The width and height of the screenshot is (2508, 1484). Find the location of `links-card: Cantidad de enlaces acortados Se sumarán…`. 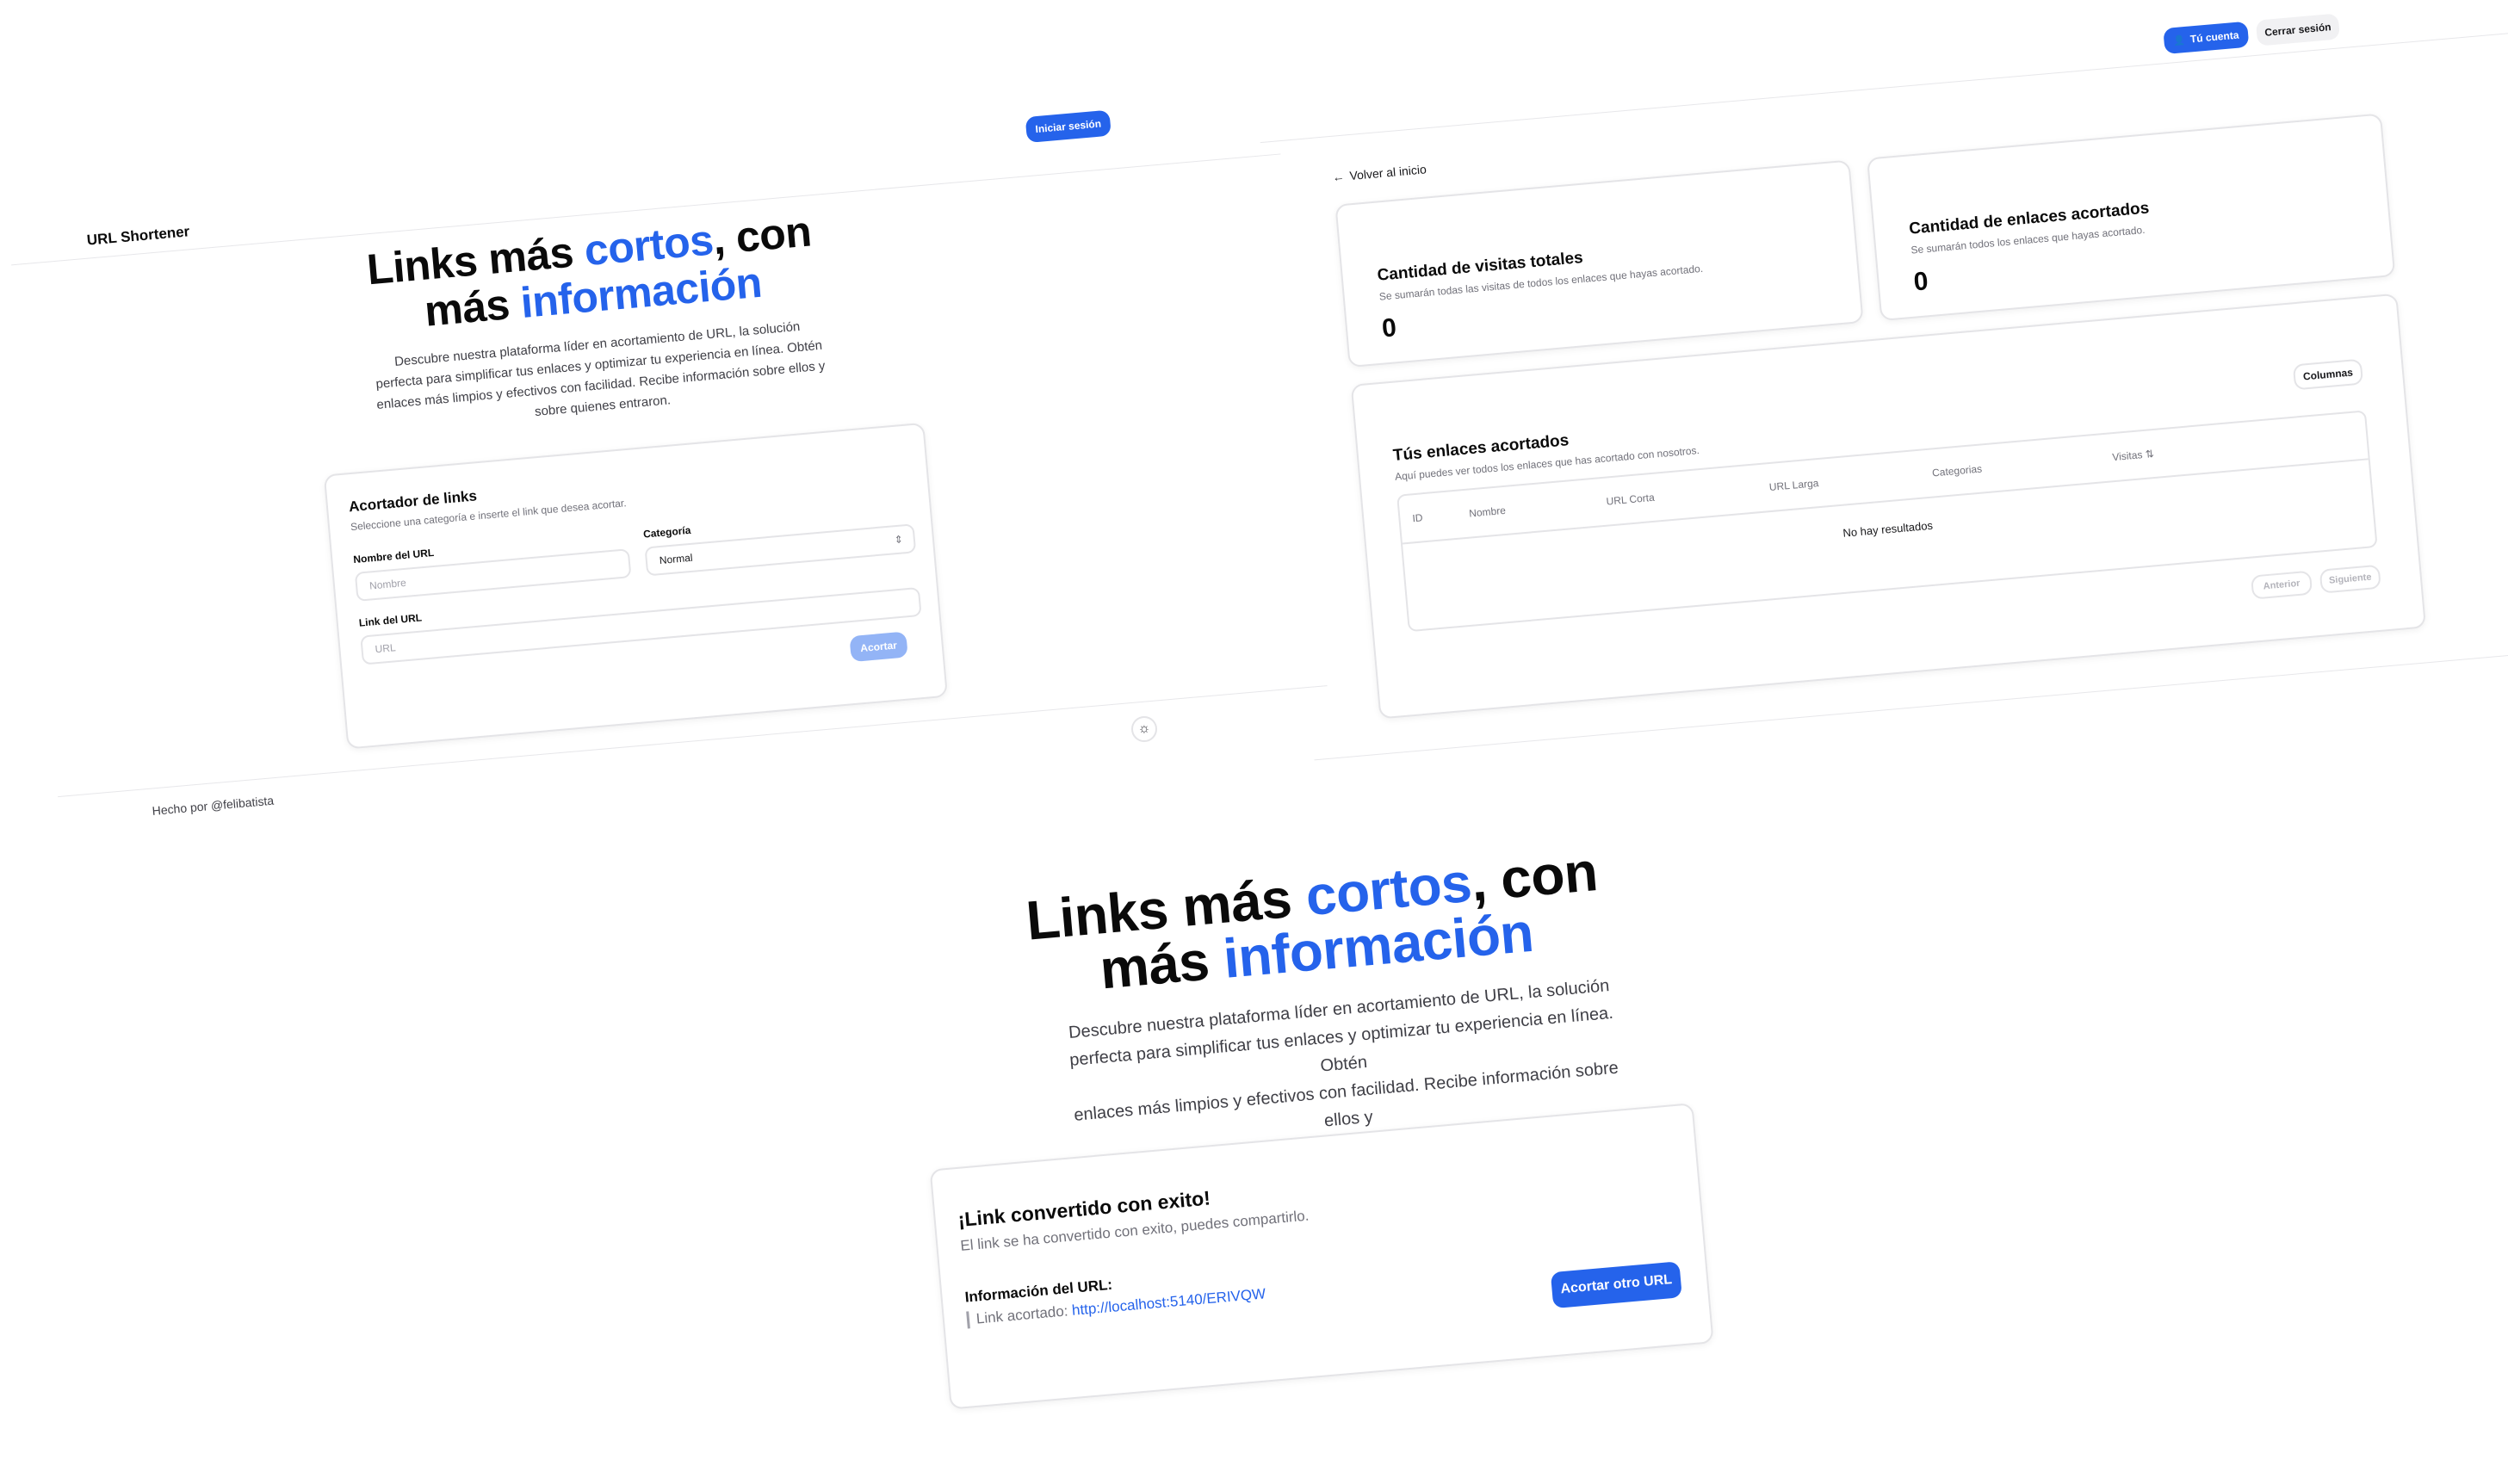

links-card: Cantidad de enlaces acortados Se sumarán… is located at coordinates (2131, 217).